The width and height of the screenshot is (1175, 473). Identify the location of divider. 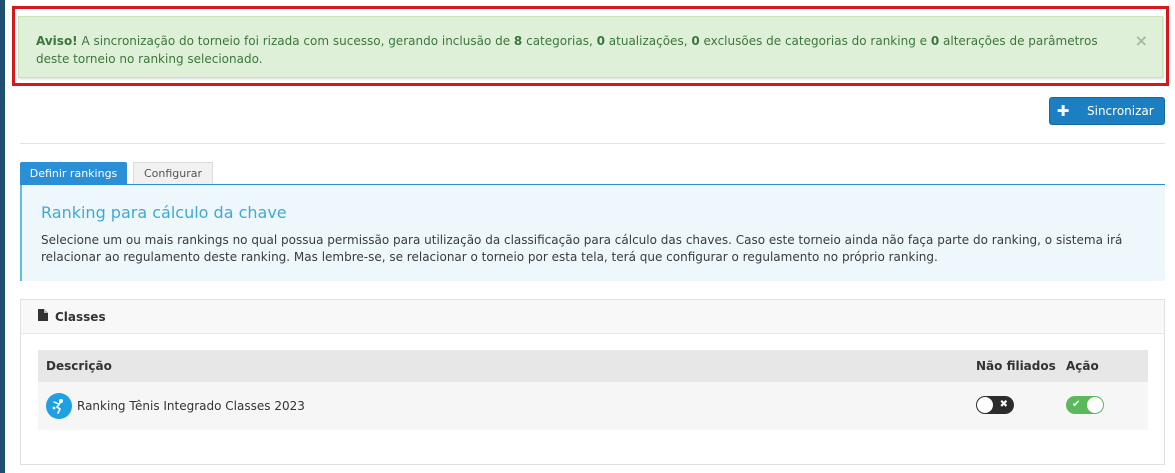
(592, 143).